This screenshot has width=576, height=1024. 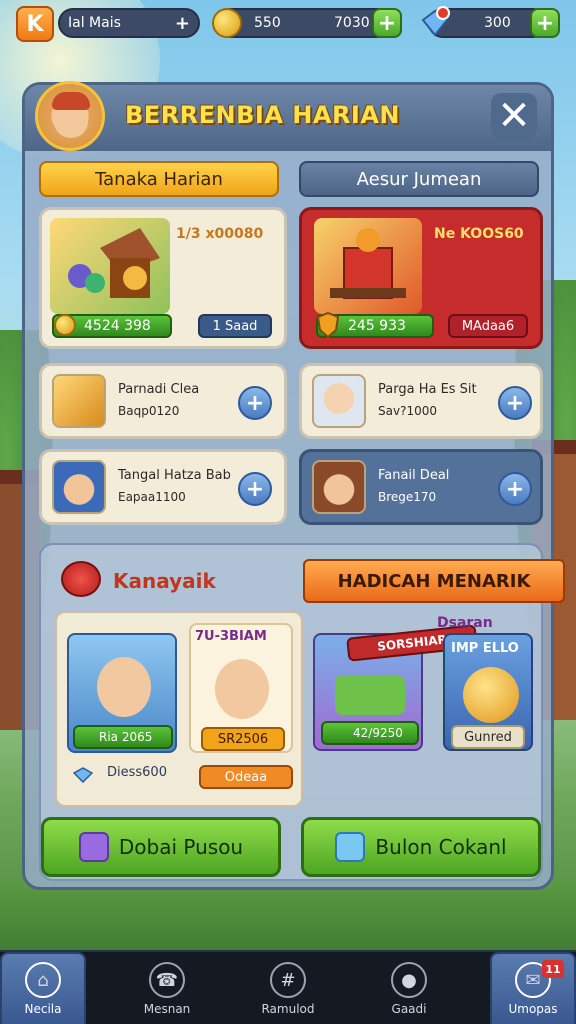 What do you see at coordinates (387, 23) in the screenshot?
I see `add-coins-button: +` at bounding box center [387, 23].